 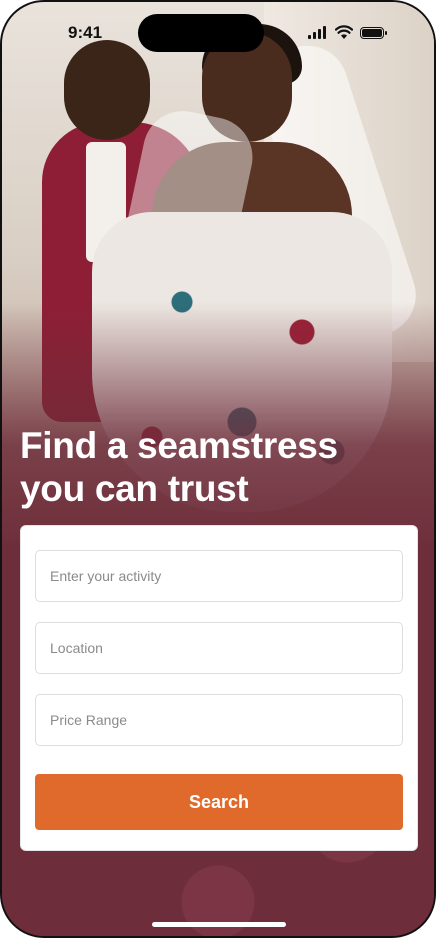 I want to click on home-indicator, so click(x=219, y=924).